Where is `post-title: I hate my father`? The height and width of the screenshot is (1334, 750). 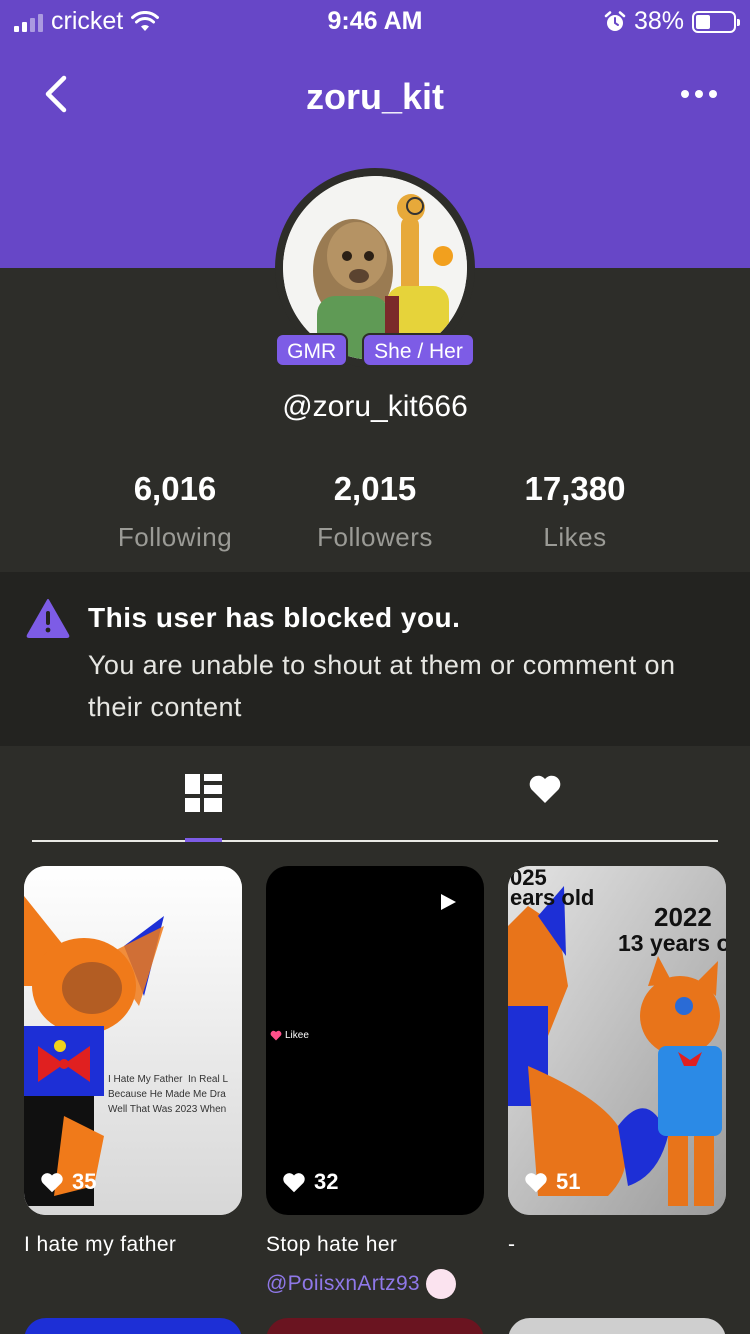 post-title: I hate my father is located at coordinates (133, 1245).